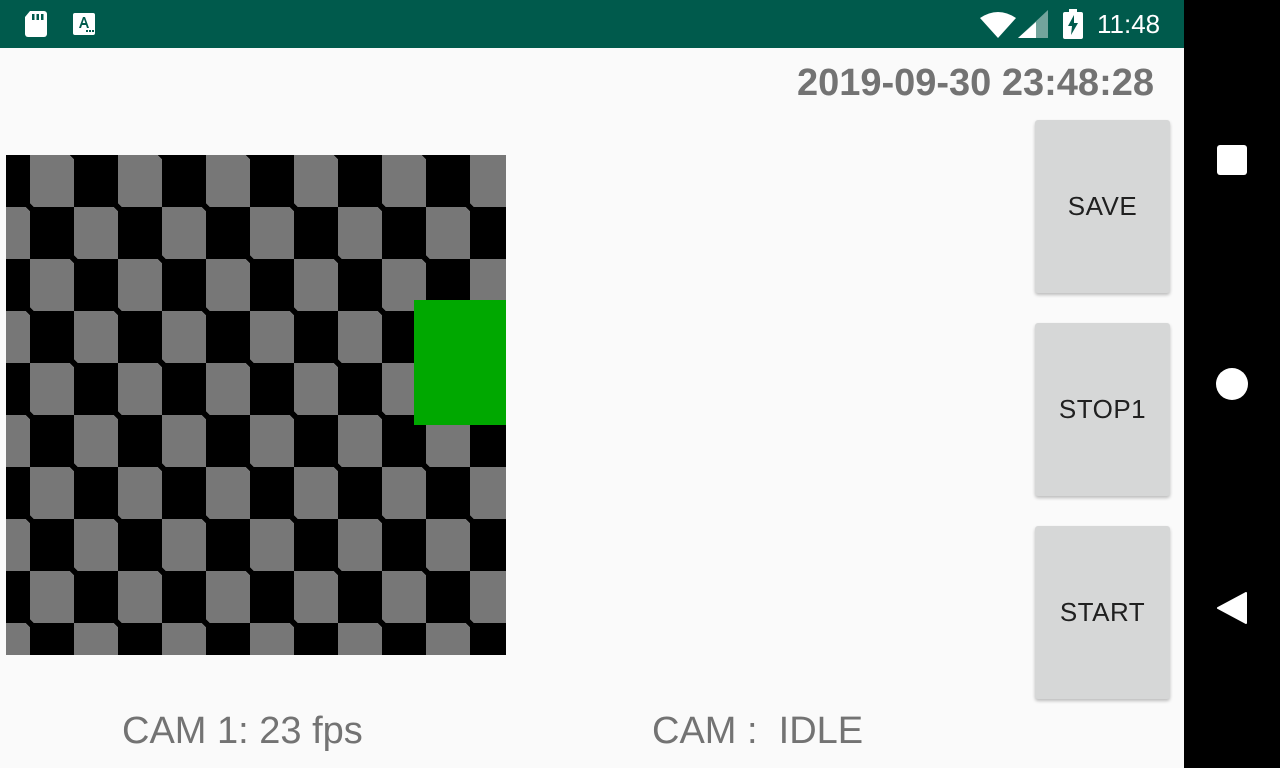 The width and height of the screenshot is (1280, 768). I want to click on recents-button, so click(1232, 160).